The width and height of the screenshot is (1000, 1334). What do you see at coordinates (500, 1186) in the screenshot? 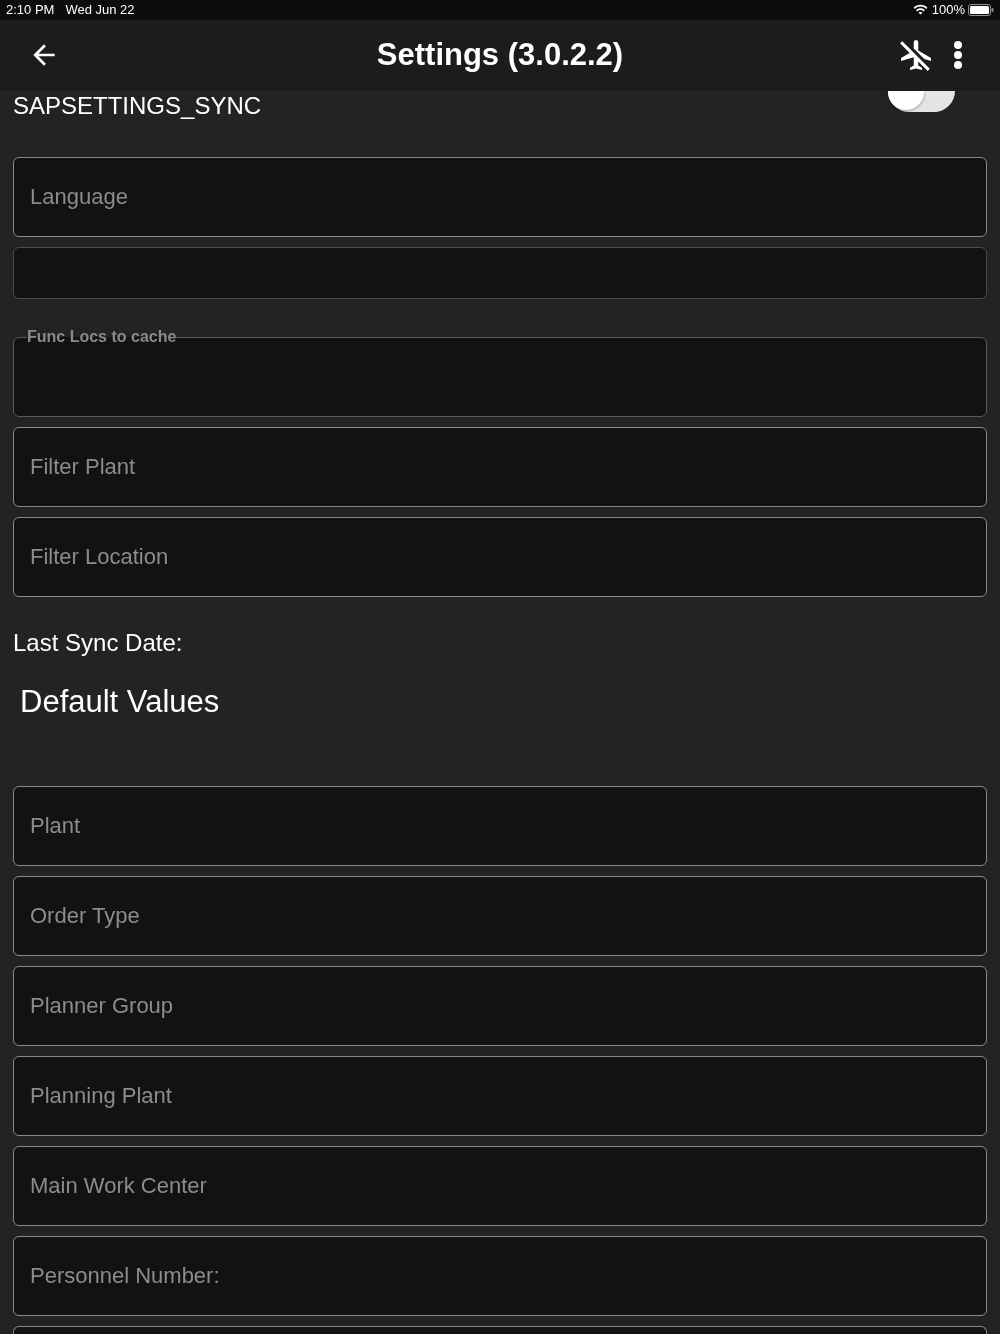
I see `input-field: Main Work Center` at bounding box center [500, 1186].